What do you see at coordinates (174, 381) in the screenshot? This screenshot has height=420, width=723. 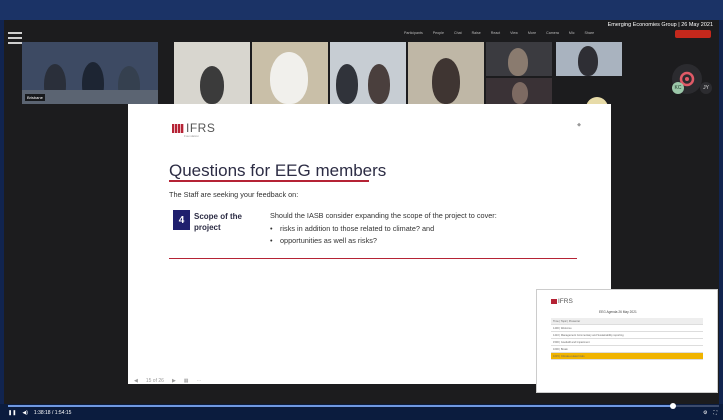 I see `next-slide-icon: ▶` at bounding box center [174, 381].